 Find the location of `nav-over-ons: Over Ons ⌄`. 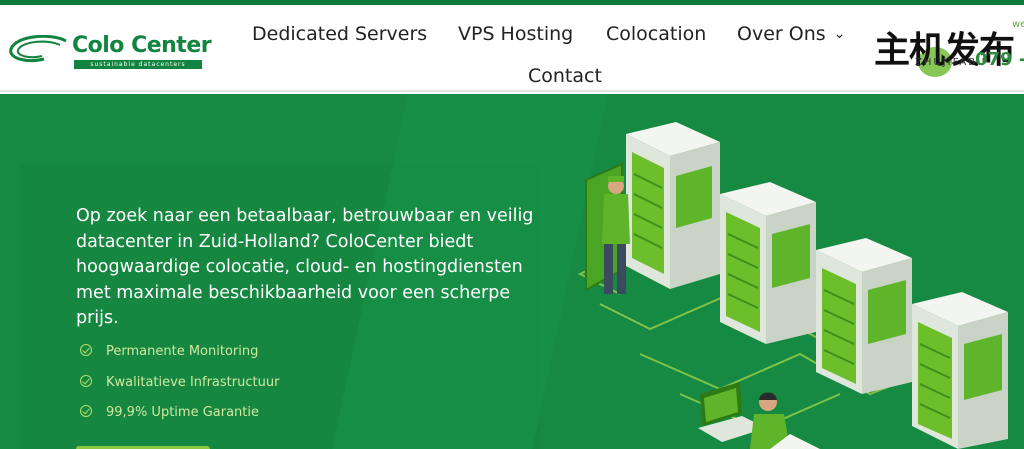

nav-over-ons: Over Ons ⌄ is located at coordinates (791, 34).